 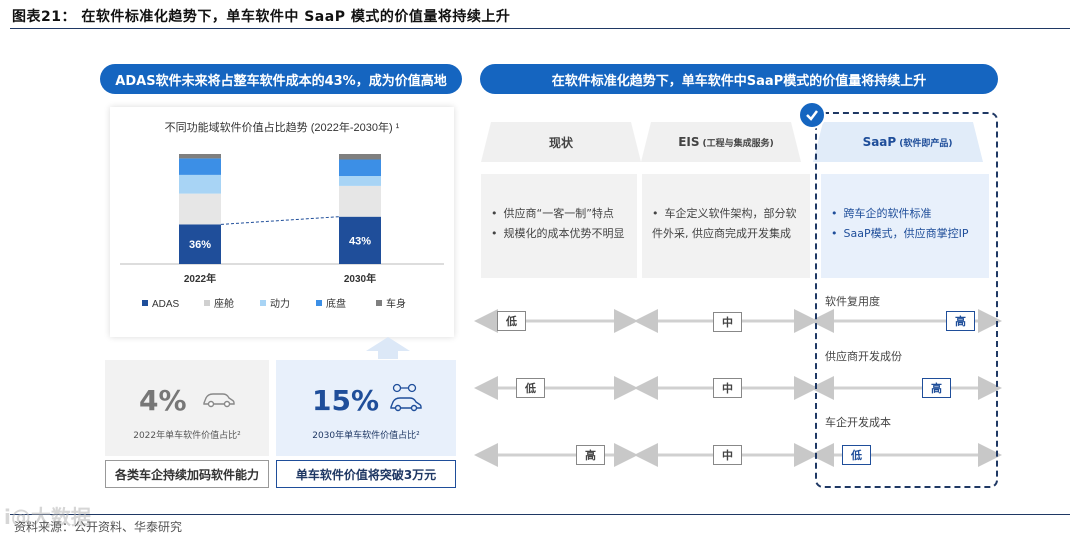 What do you see at coordinates (812, 115) in the screenshot?
I see `check-icon` at bounding box center [812, 115].